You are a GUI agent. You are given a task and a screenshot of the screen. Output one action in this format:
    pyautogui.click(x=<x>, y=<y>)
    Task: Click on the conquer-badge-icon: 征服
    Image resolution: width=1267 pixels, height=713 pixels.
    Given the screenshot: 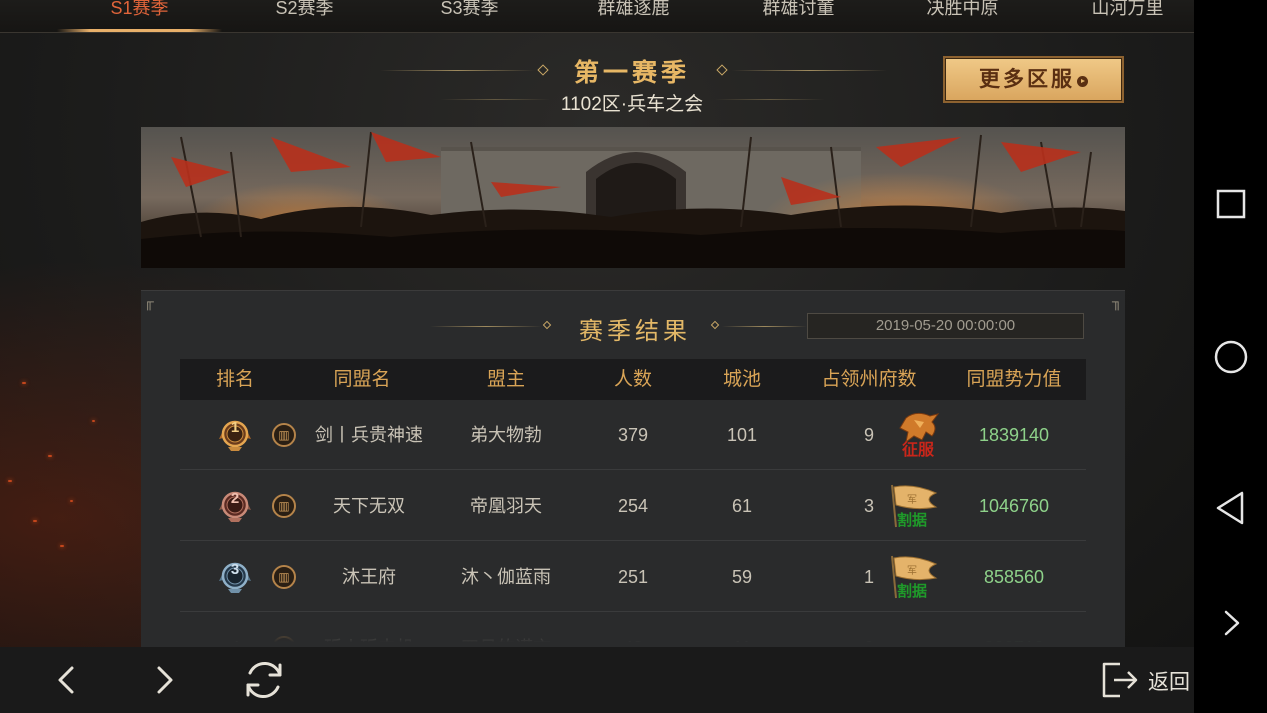 What is the action you would take?
    pyautogui.click(x=918, y=435)
    